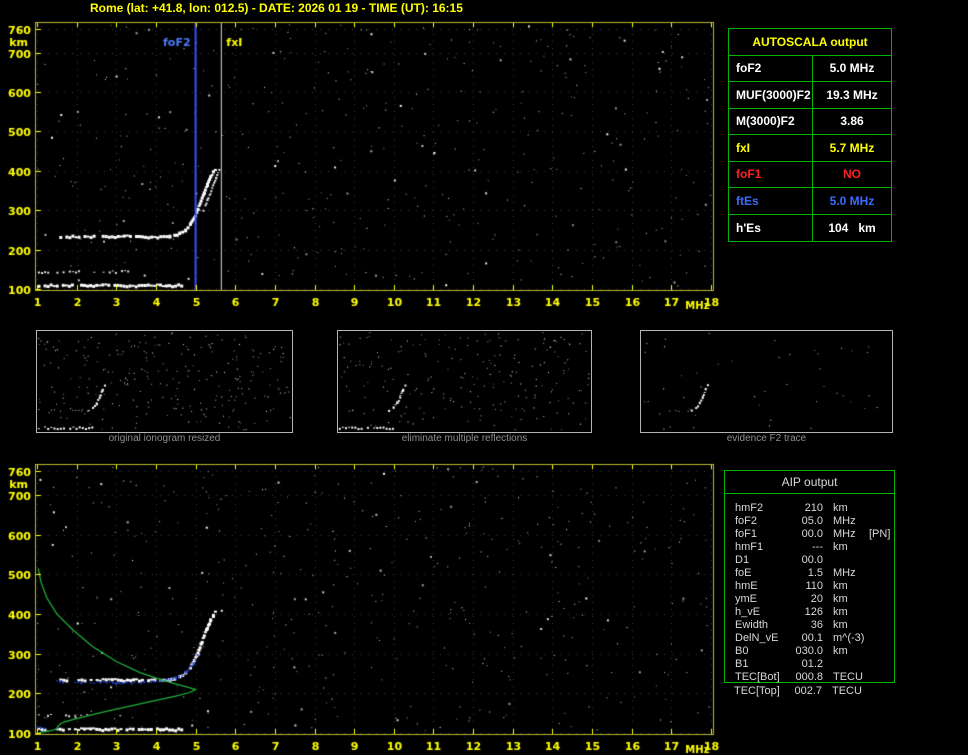  I want to click on param-value: 36, so click(816, 625).